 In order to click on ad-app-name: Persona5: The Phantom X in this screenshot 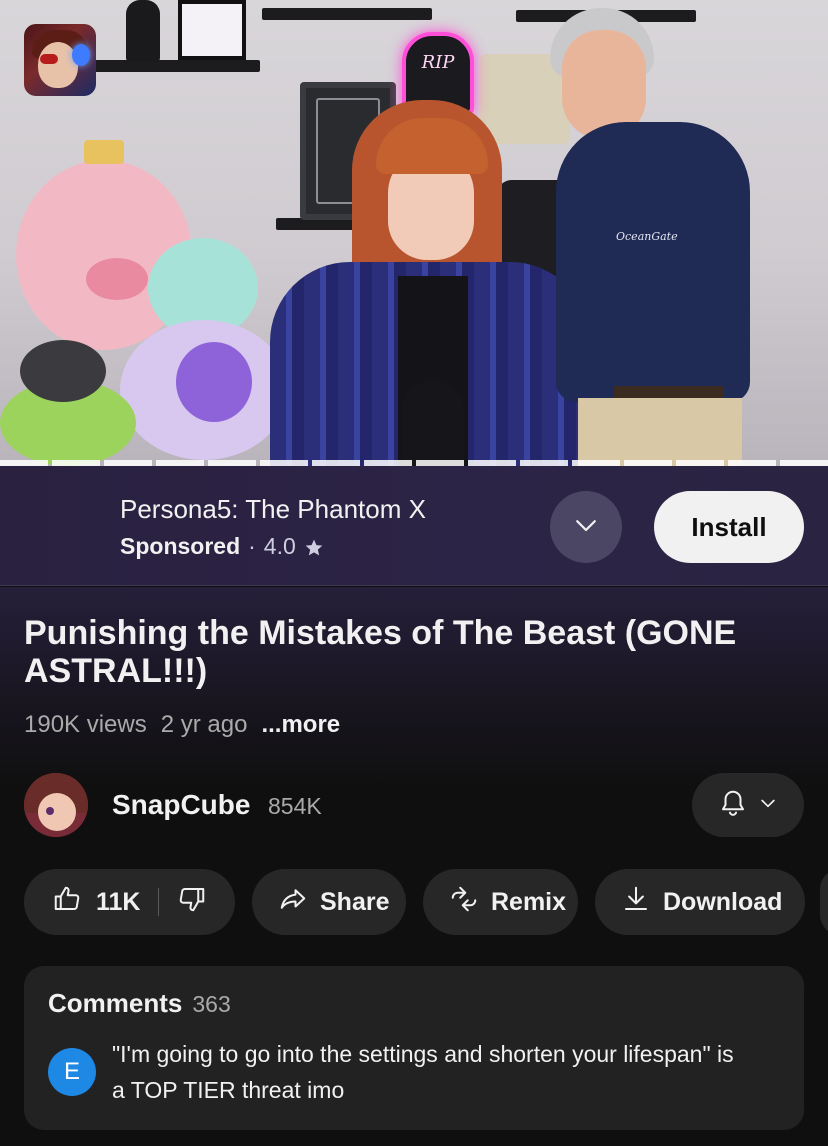, I will do `click(273, 509)`.